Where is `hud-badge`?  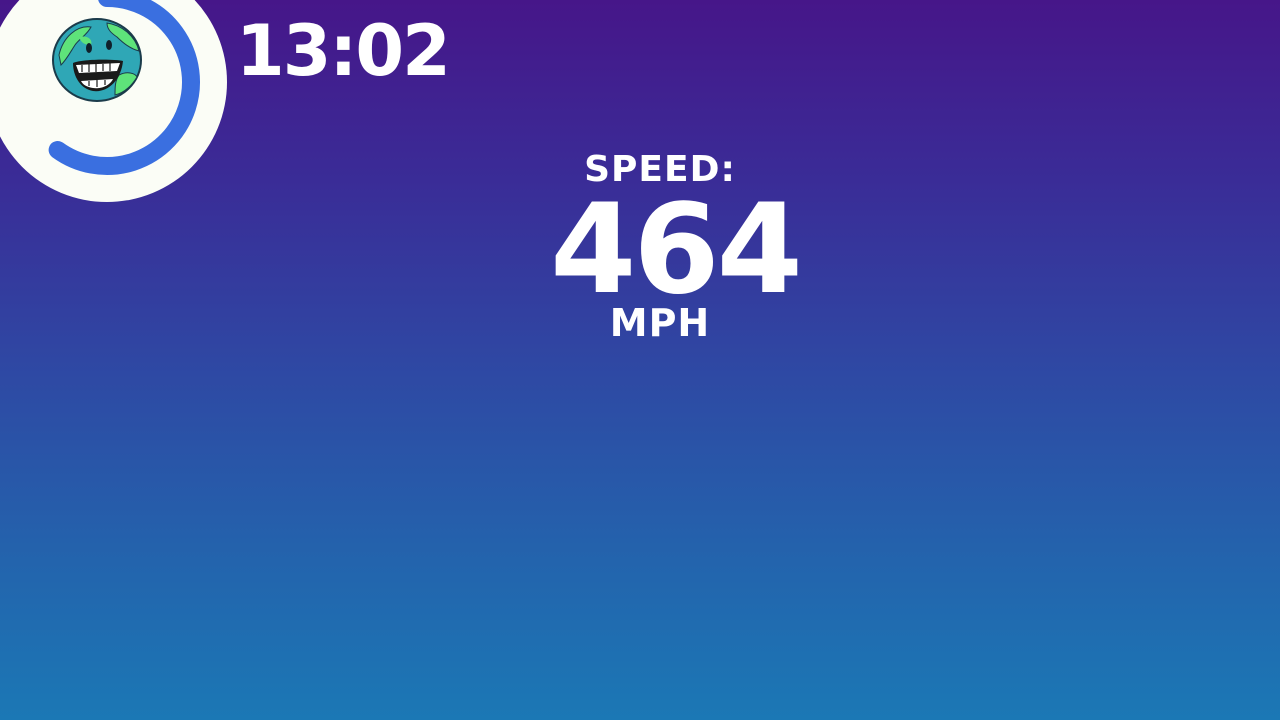 hud-badge is located at coordinates (113, 101).